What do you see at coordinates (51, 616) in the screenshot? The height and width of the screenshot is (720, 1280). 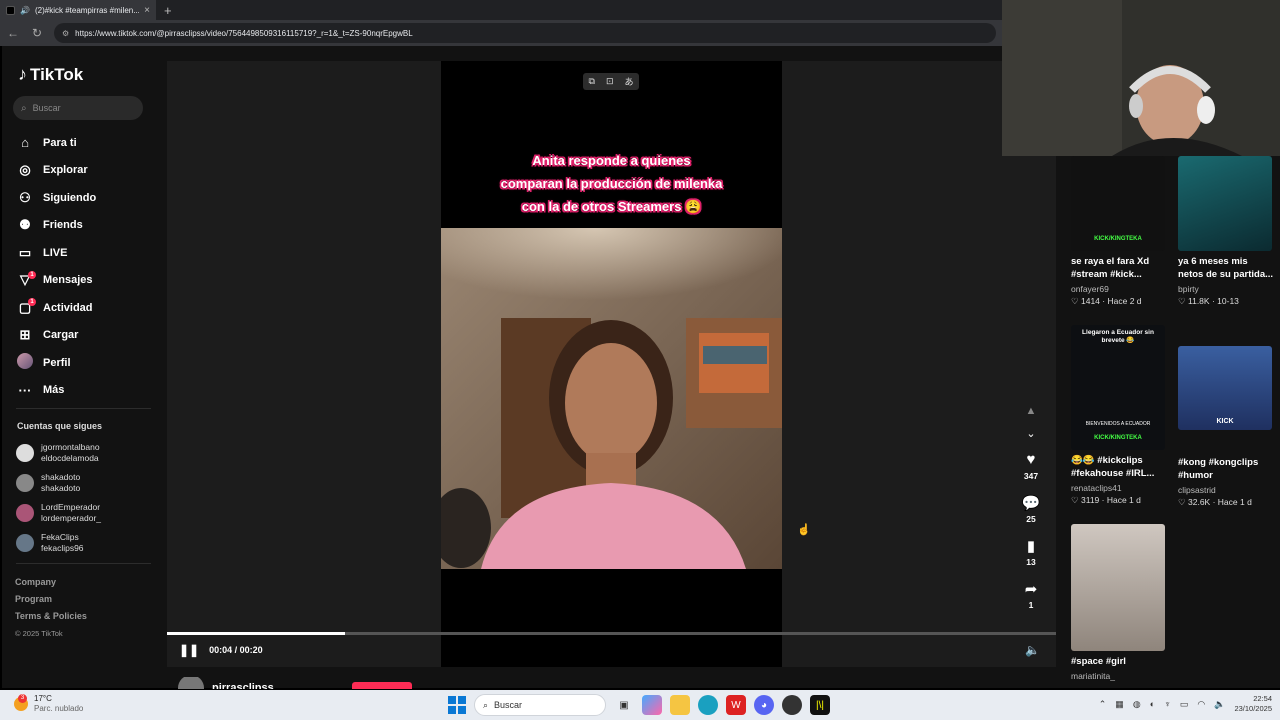 I see `terms-link: Terms & Policies` at bounding box center [51, 616].